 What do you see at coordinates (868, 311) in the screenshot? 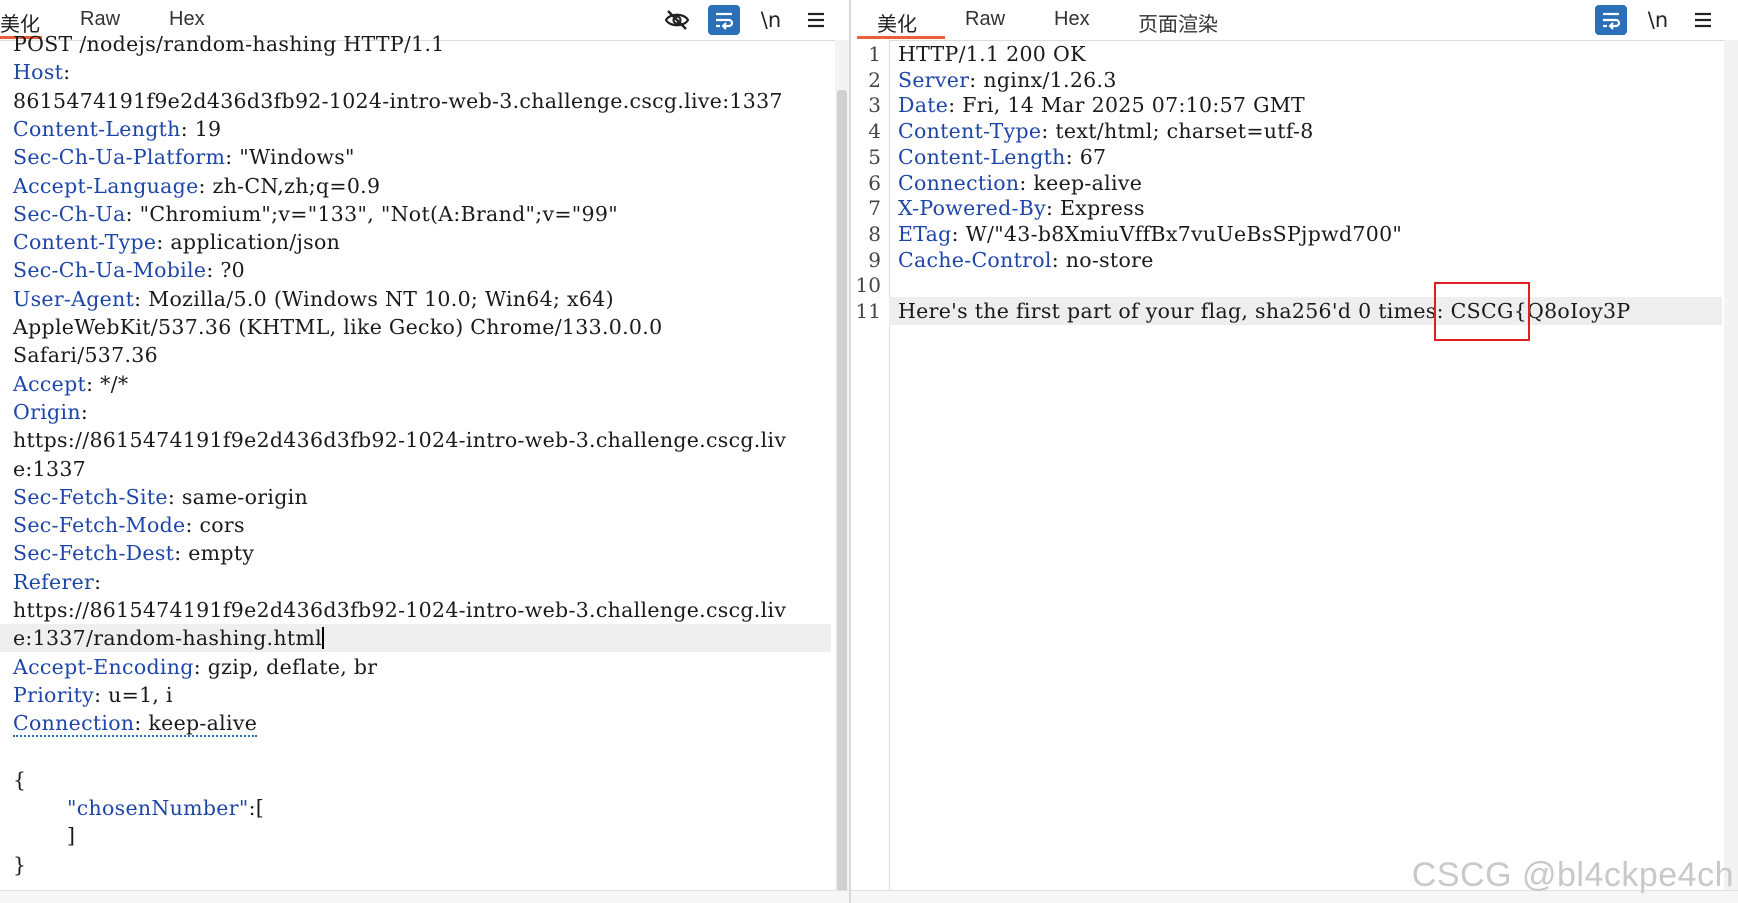
I see `line-number: 11` at bounding box center [868, 311].